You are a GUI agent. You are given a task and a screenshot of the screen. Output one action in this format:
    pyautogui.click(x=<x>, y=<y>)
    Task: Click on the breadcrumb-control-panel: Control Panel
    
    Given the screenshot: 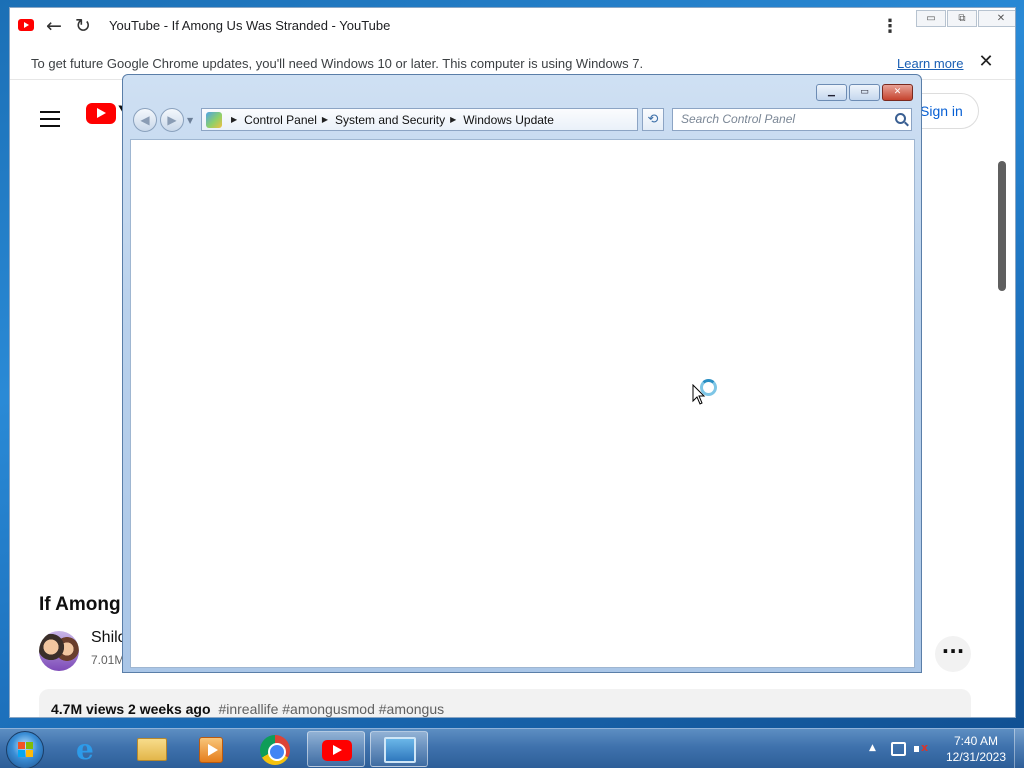 What is the action you would take?
    pyautogui.click(x=280, y=120)
    